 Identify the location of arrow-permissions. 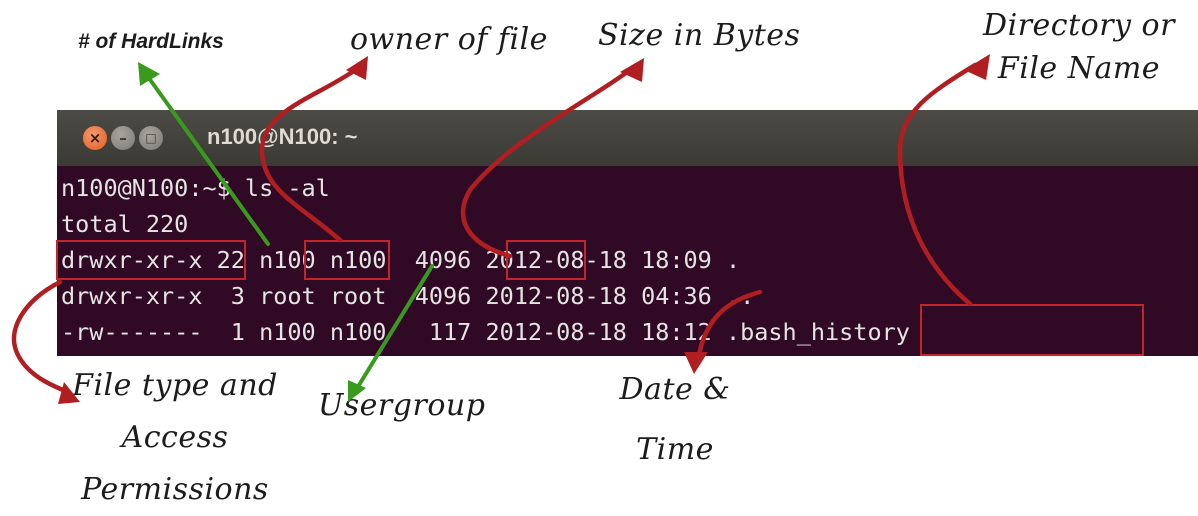
(41, 337).